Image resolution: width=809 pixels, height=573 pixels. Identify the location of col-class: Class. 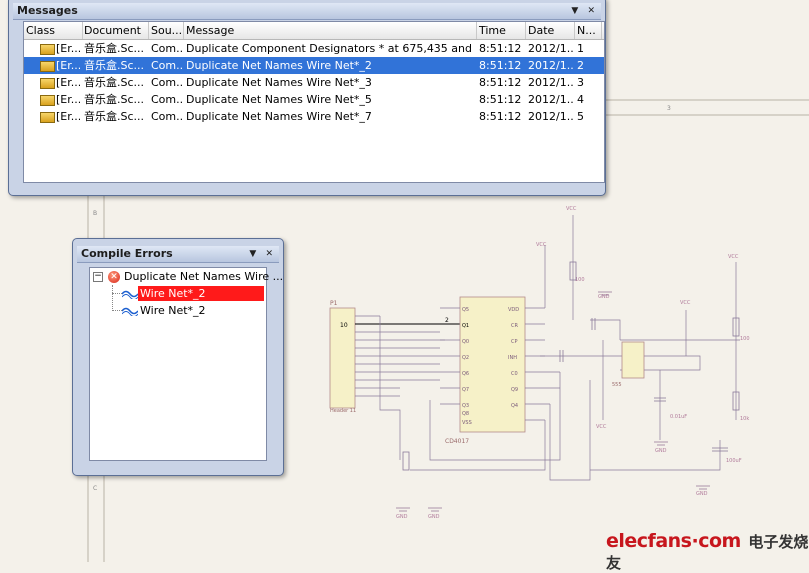
(53, 30).